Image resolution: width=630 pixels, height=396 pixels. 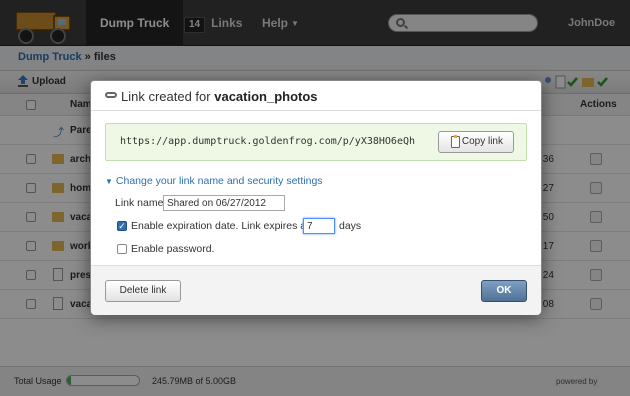 I want to click on link-name-input, so click(x=224, y=203).